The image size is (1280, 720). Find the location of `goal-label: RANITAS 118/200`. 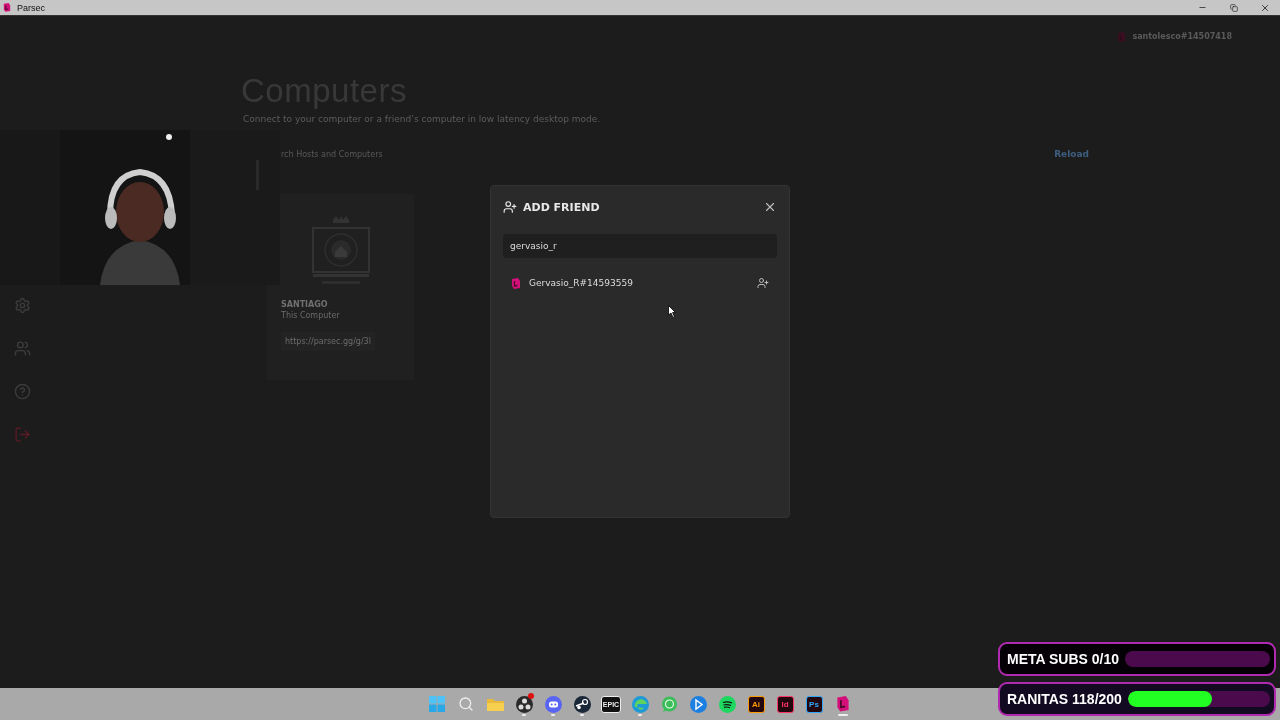

goal-label: RANITAS 118/200 is located at coordinates (1064, 699).